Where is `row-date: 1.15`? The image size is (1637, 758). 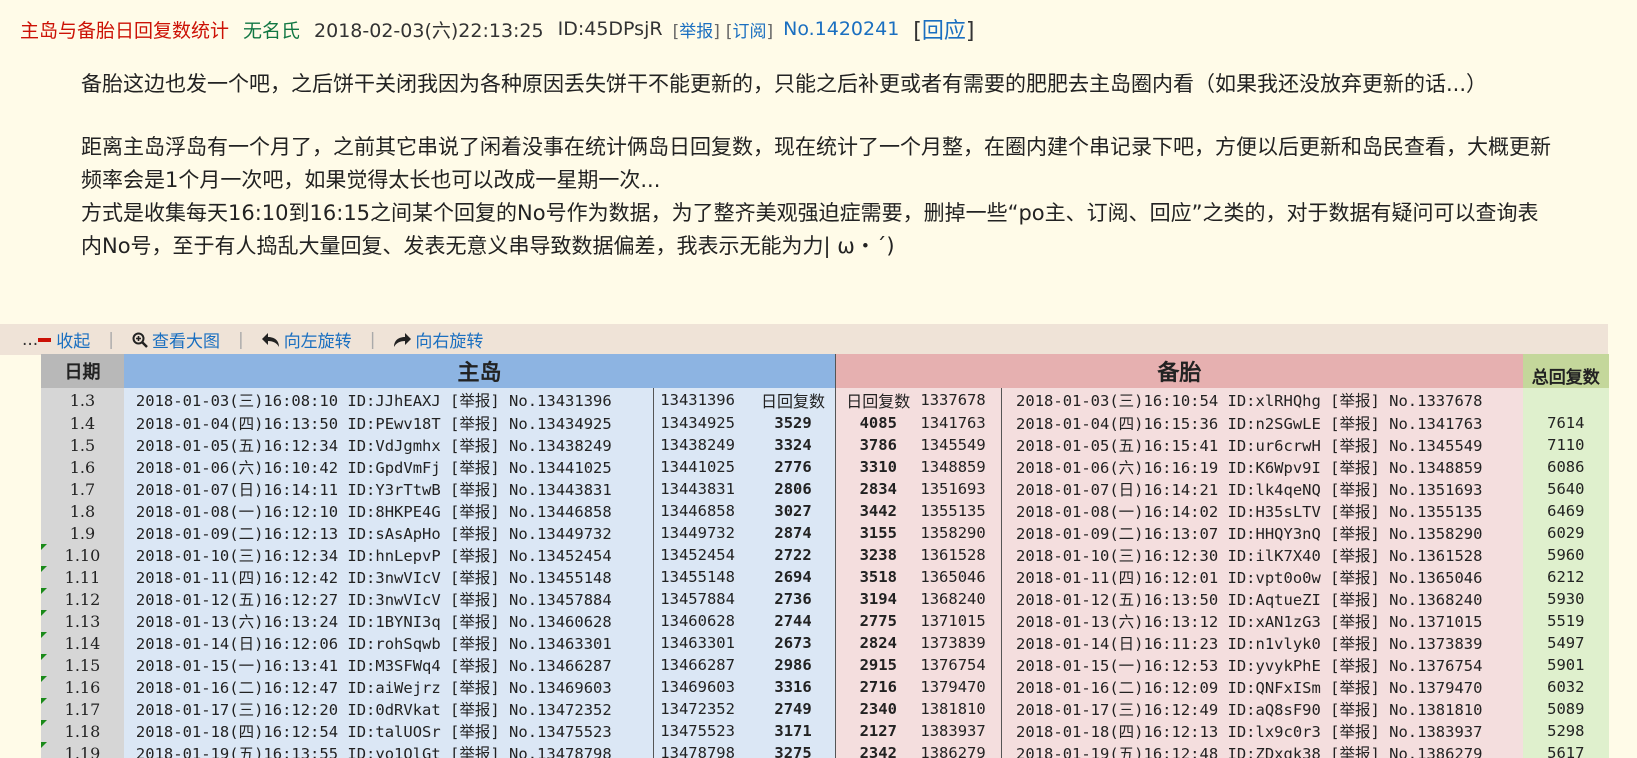
row-date: 1.15 is located at coordinates (82, 665).